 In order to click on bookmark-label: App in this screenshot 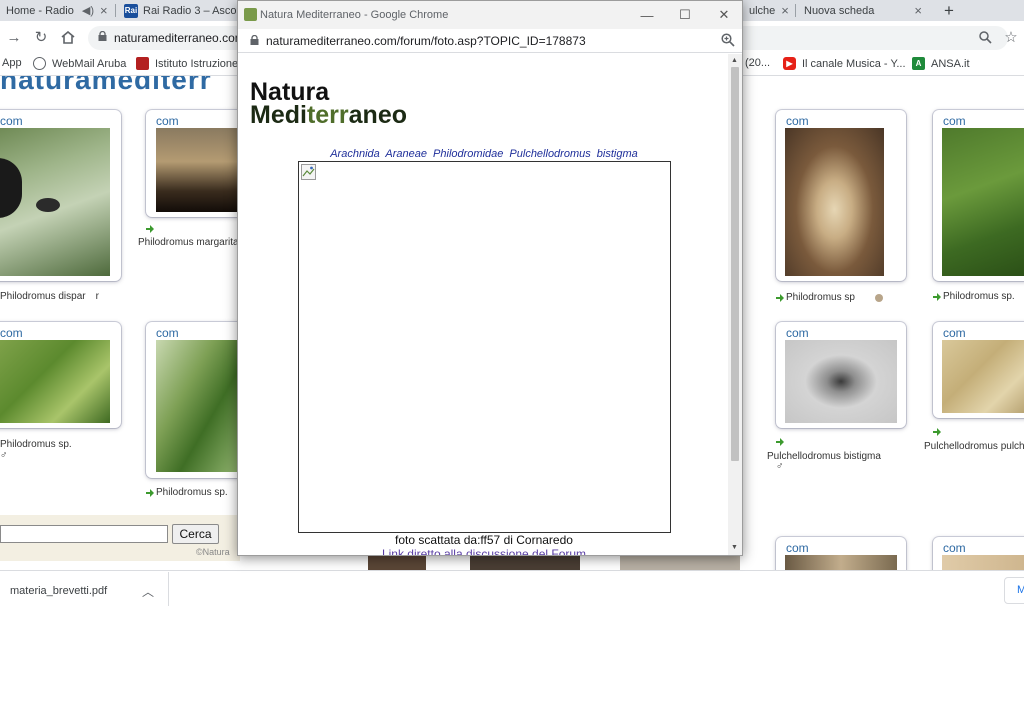, I will do `click(12, 63)`.